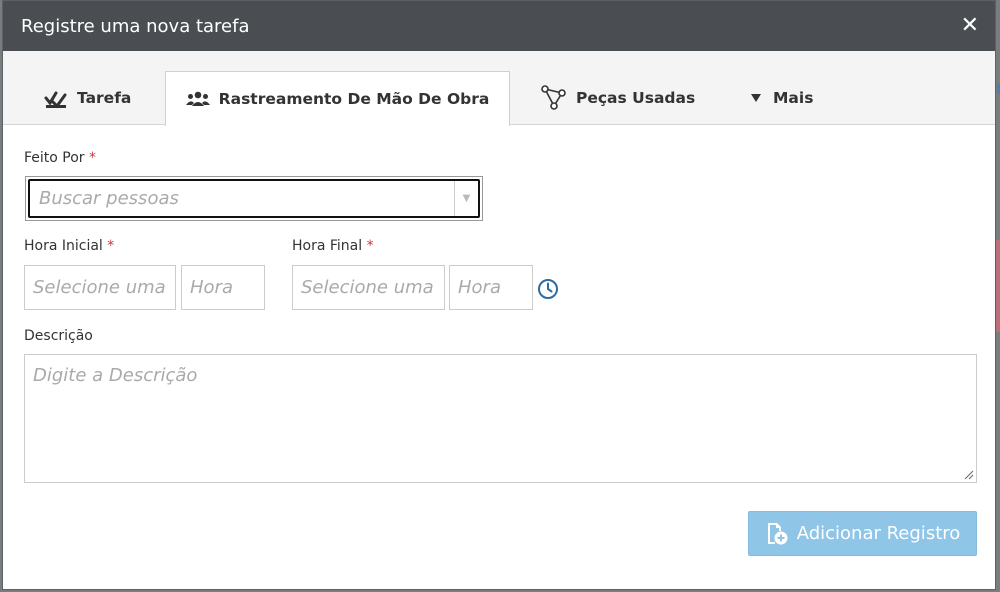 Image resolution: width=1000 pixels, height=592 pixels. What do you see at coordinates (333, 246) in the screenshot?
I see `end-time-label: Hora Final *` at bounding box center [333, 246].